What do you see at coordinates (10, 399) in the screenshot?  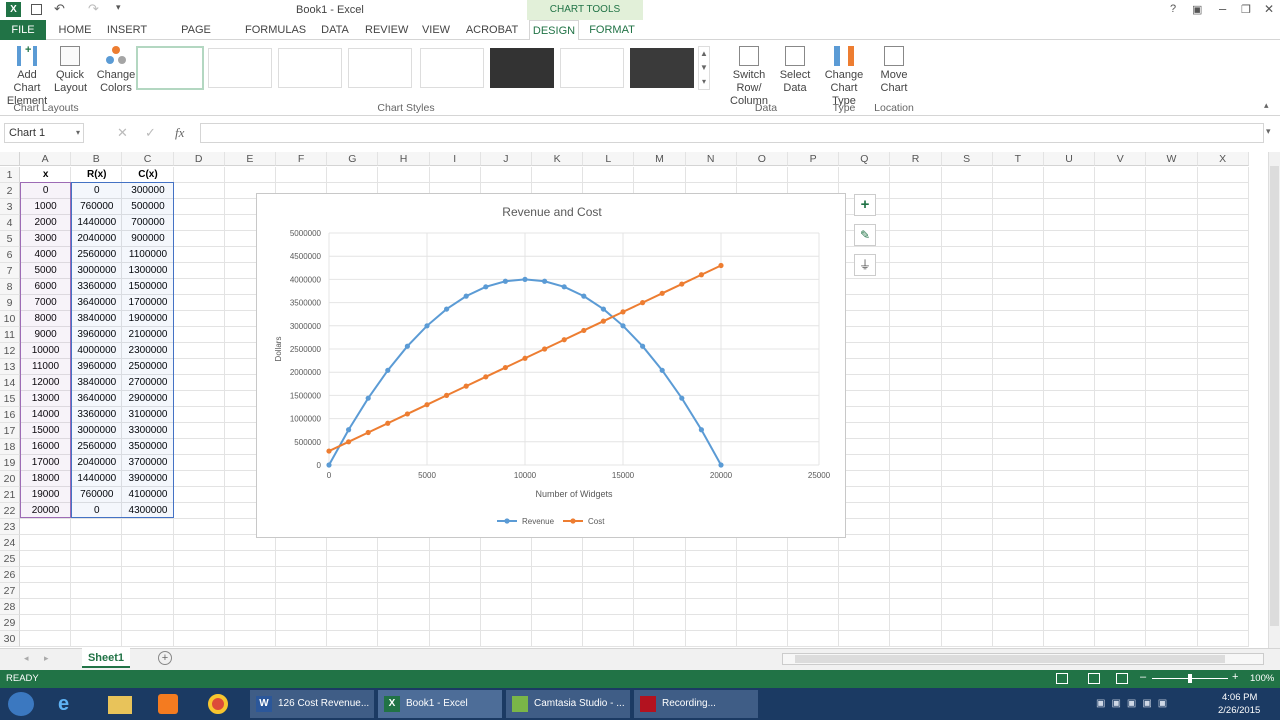 I see `row-header-15: 15` at bounding box center [10, 399].